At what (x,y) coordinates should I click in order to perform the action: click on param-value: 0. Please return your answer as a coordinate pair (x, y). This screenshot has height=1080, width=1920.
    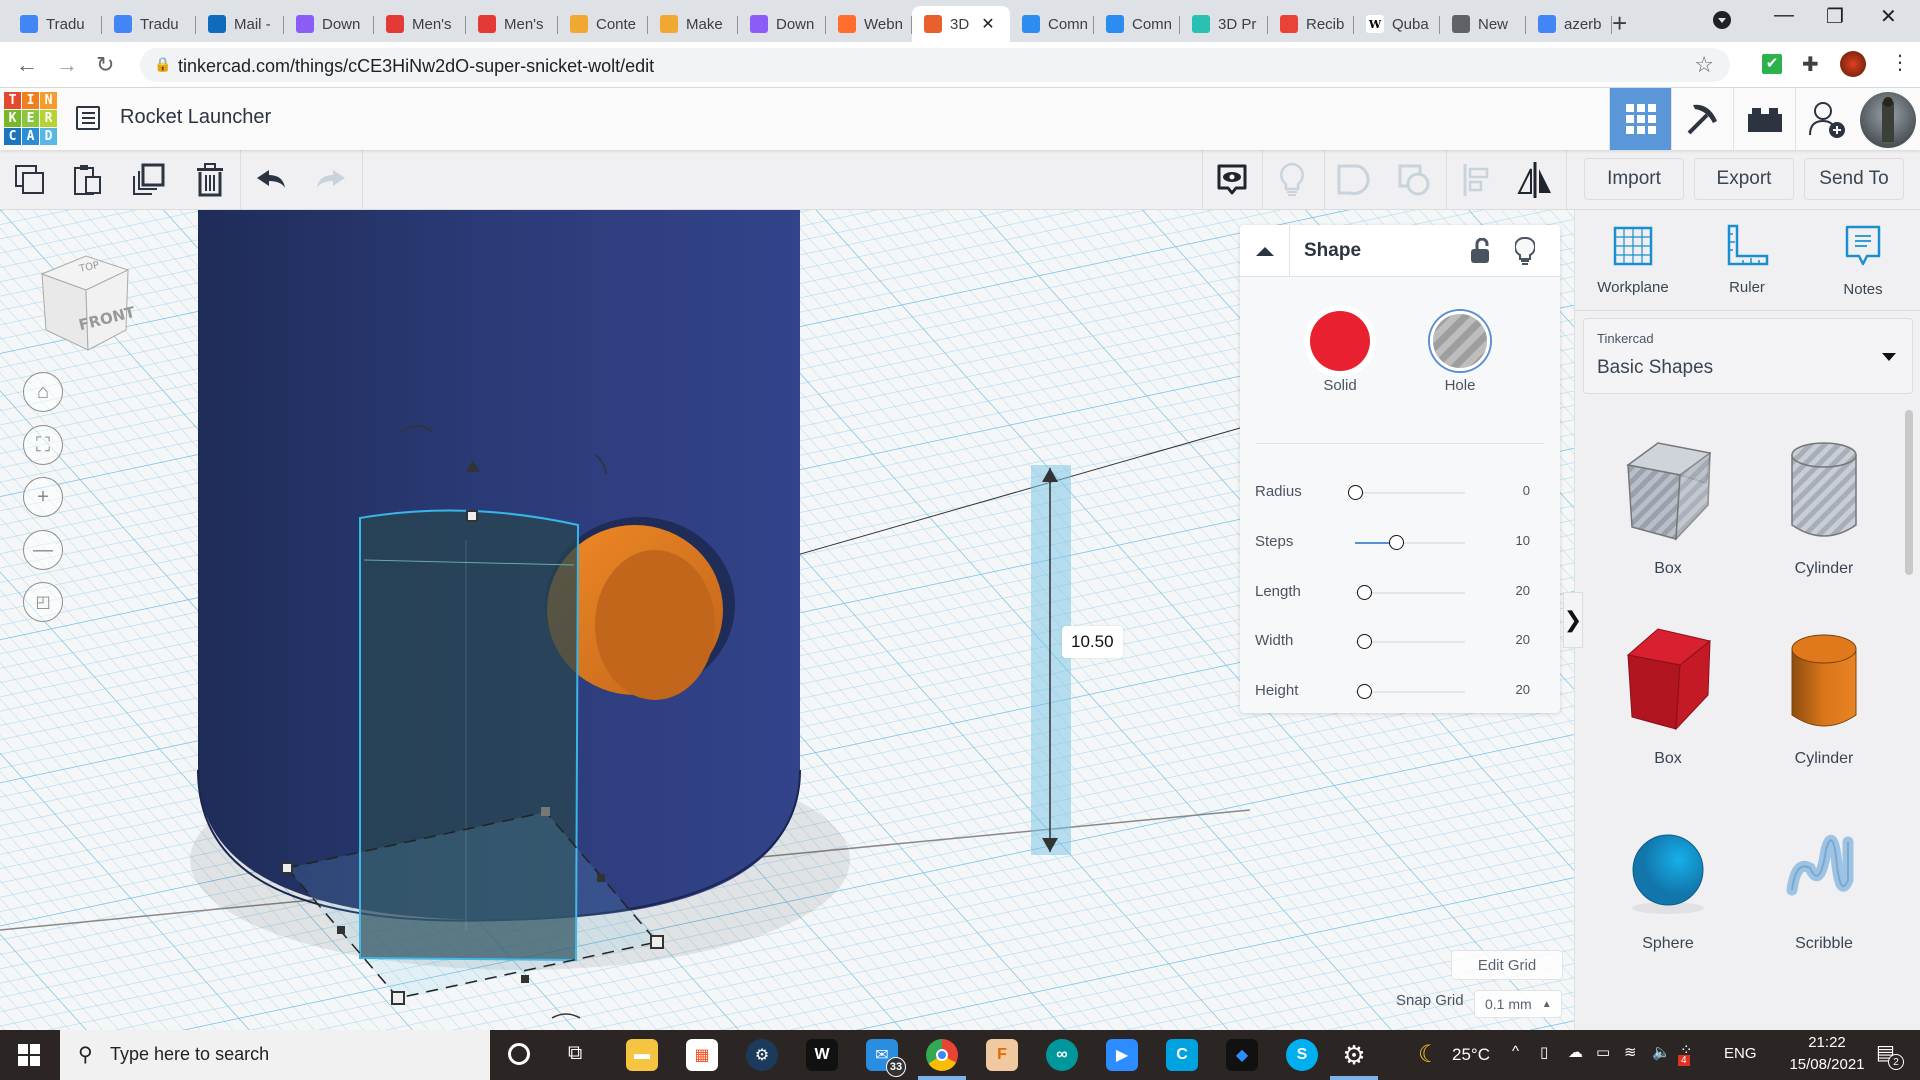
    Looking at the image, I should click on (1526, 490).